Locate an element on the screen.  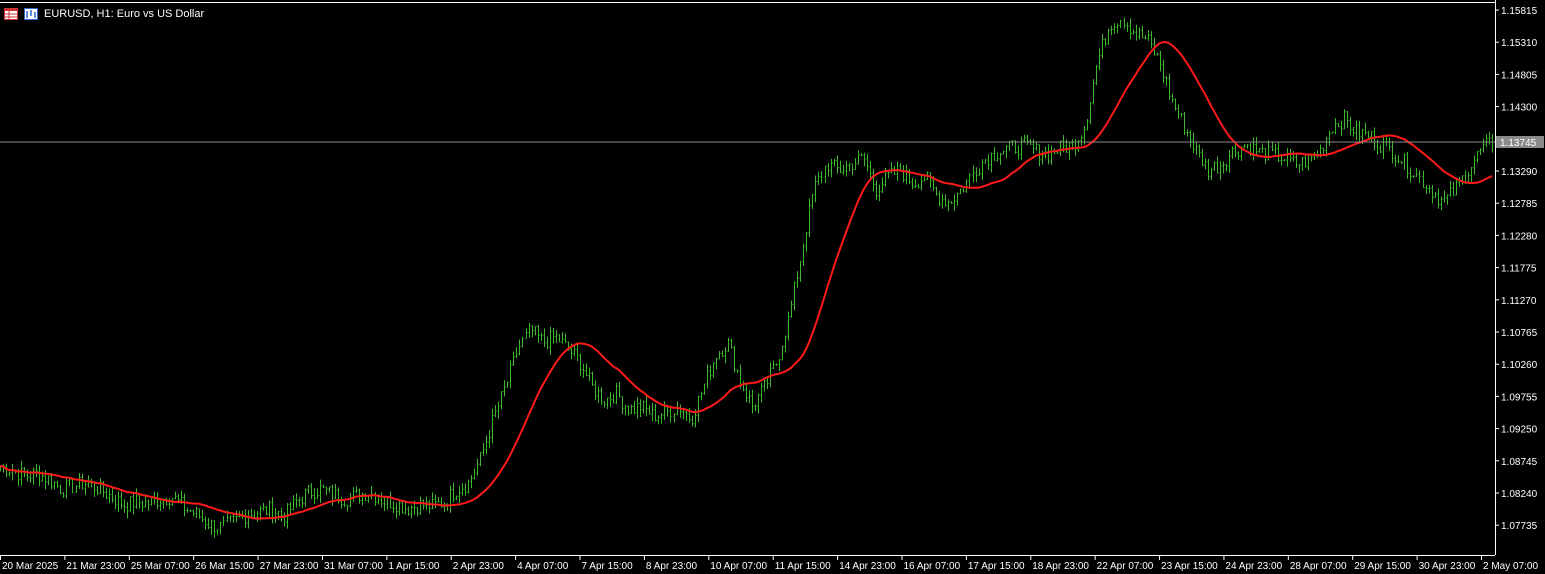
time-tick-label: 21 Mar 23:00 is located at coordinates (95, 566).